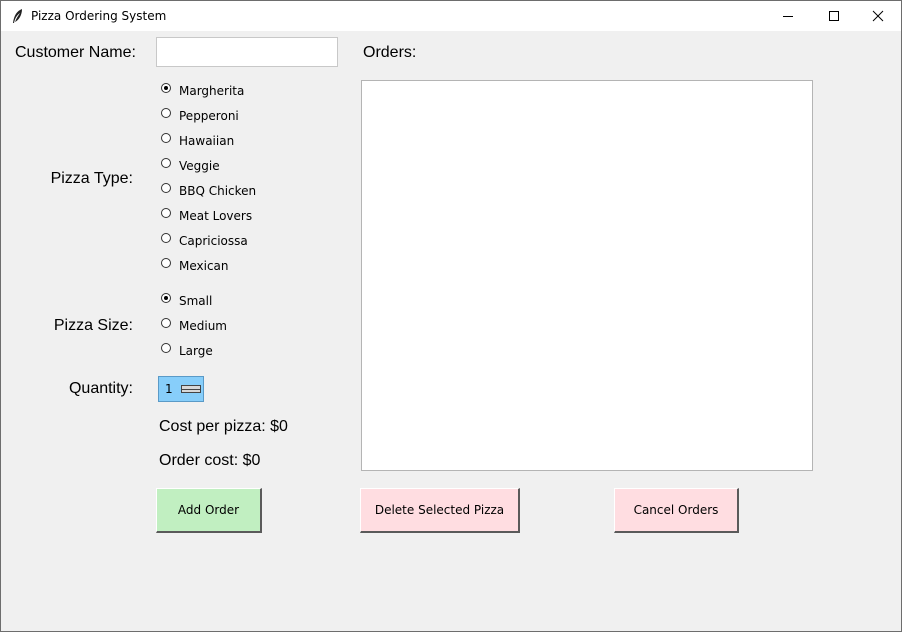 The image size is (902, 632). I want to click on pizza-type-option-mexican: Mexican, so click(195, 266).